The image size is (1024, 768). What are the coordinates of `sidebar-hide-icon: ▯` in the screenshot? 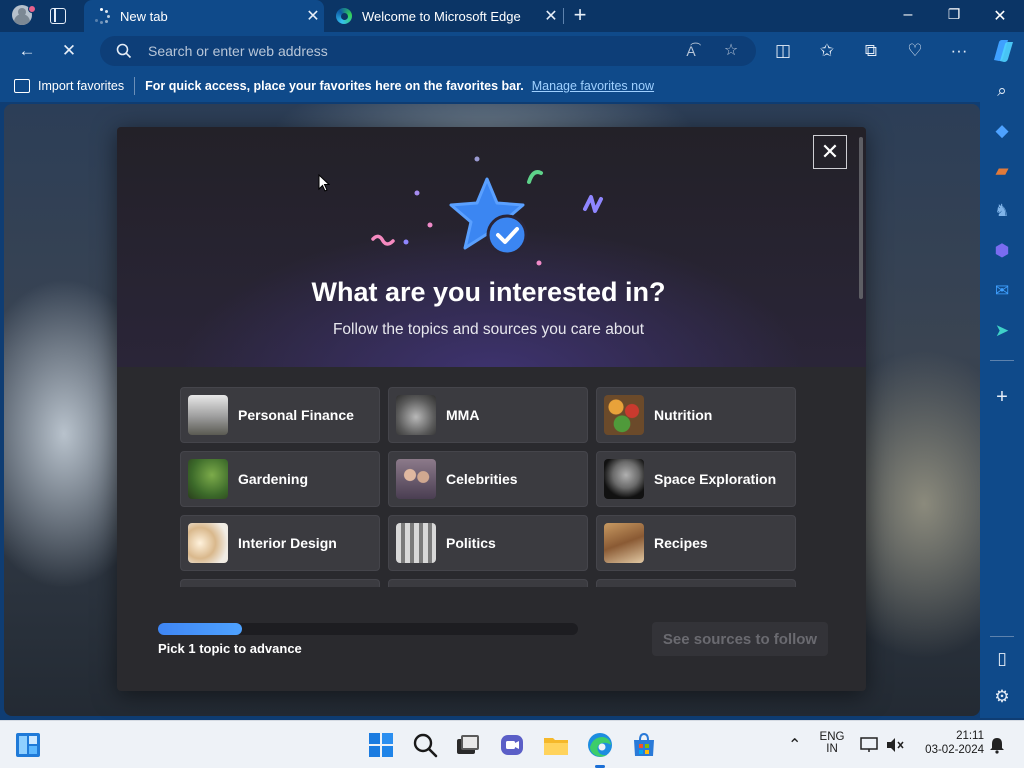 It's located at (1002, 659).